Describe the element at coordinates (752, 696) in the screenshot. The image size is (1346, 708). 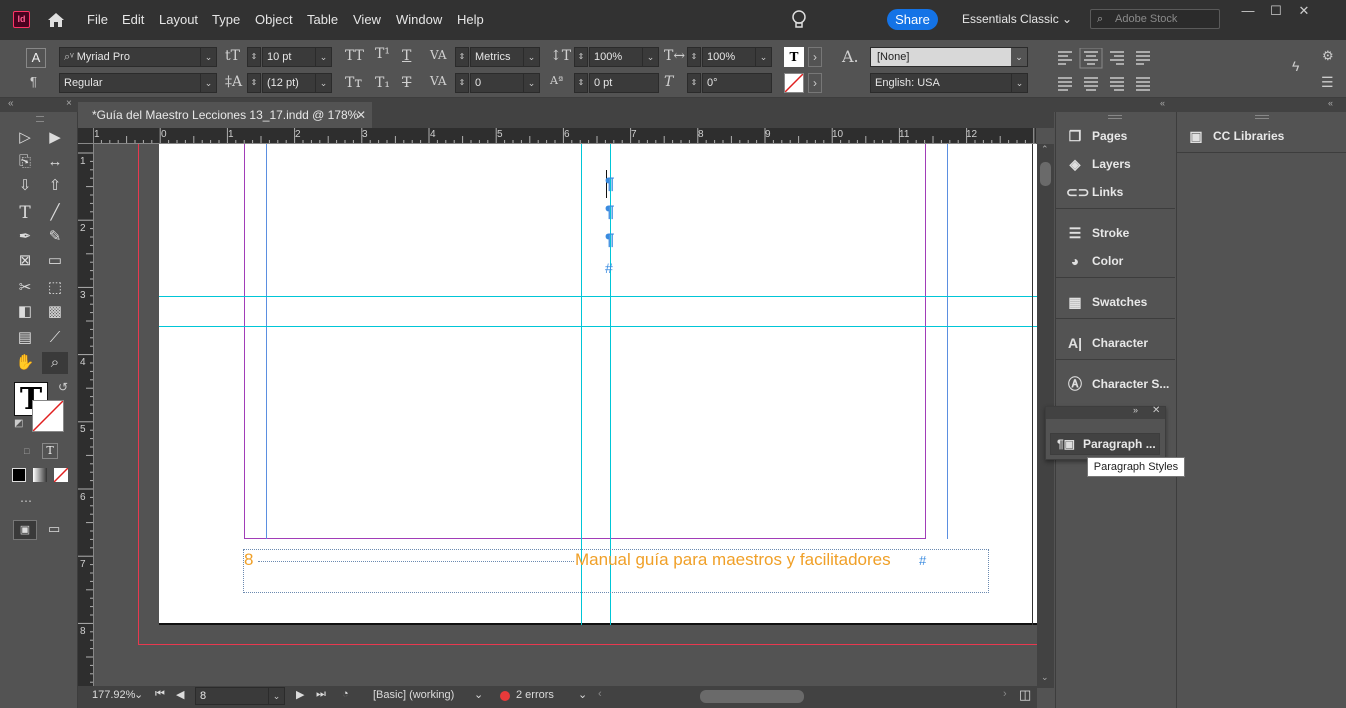
I see `horizontal-scroll-thumb` at that location.